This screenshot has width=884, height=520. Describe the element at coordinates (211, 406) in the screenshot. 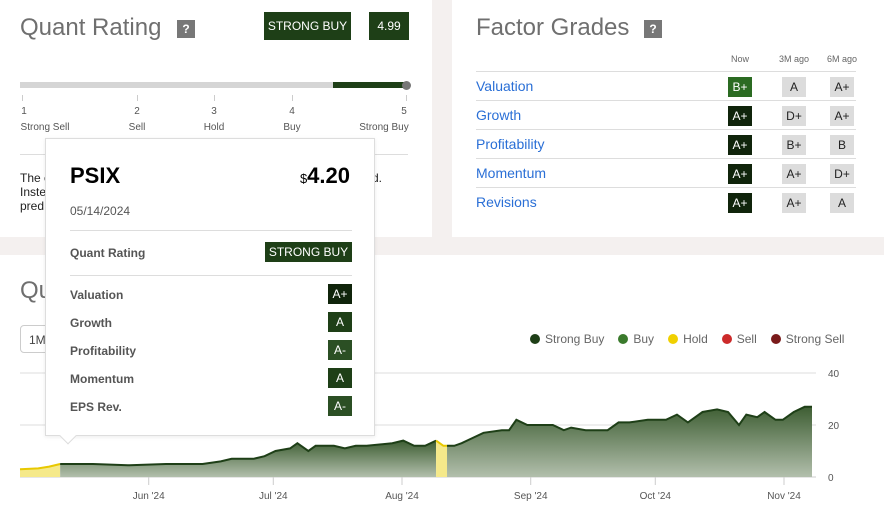

I see `tooltip-grade-row: EPS Rev. A-` at that location.